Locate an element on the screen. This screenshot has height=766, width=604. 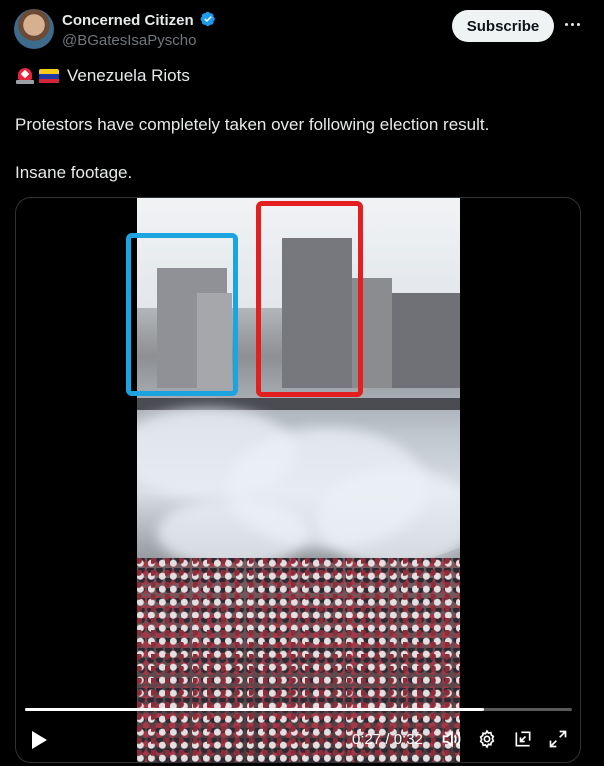
venezuela-flag-icon is located at coordinates (49, 76).